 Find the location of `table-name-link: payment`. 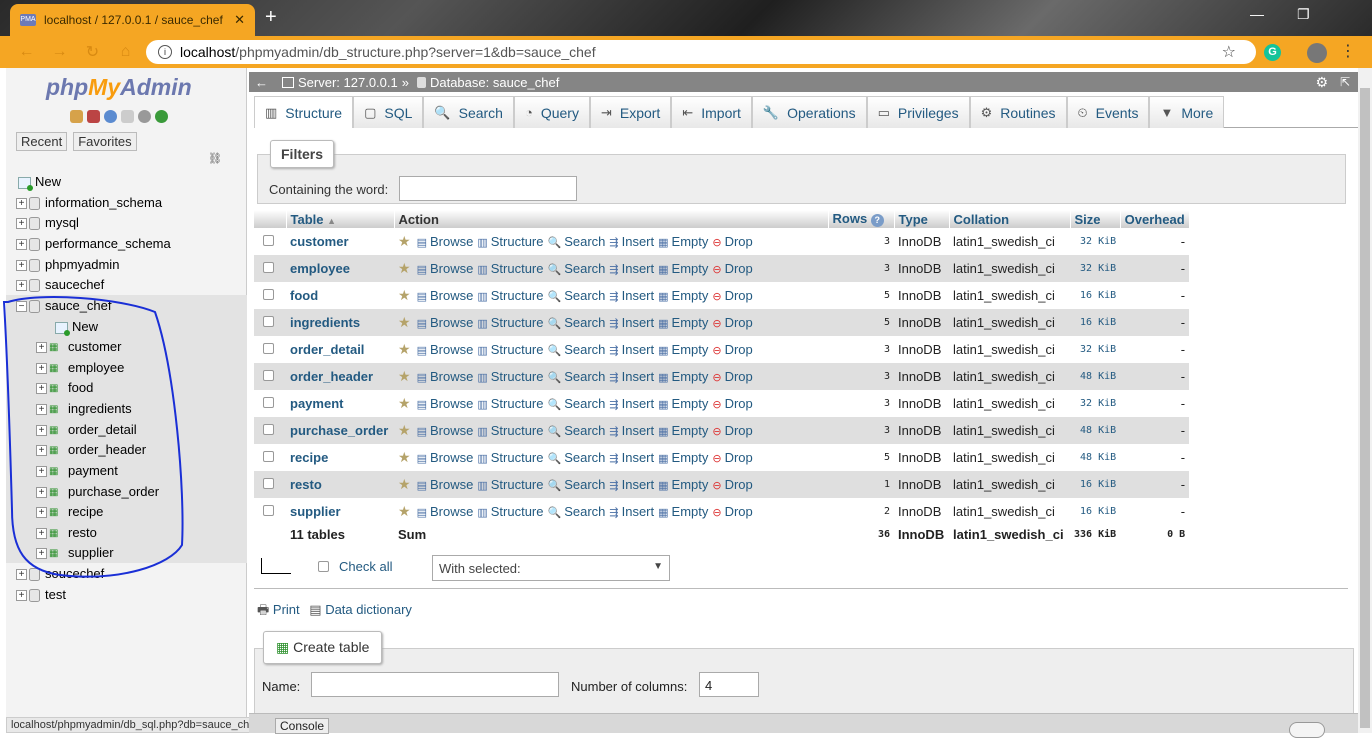

table-name-link: payment is located at coordinates (316, 403).